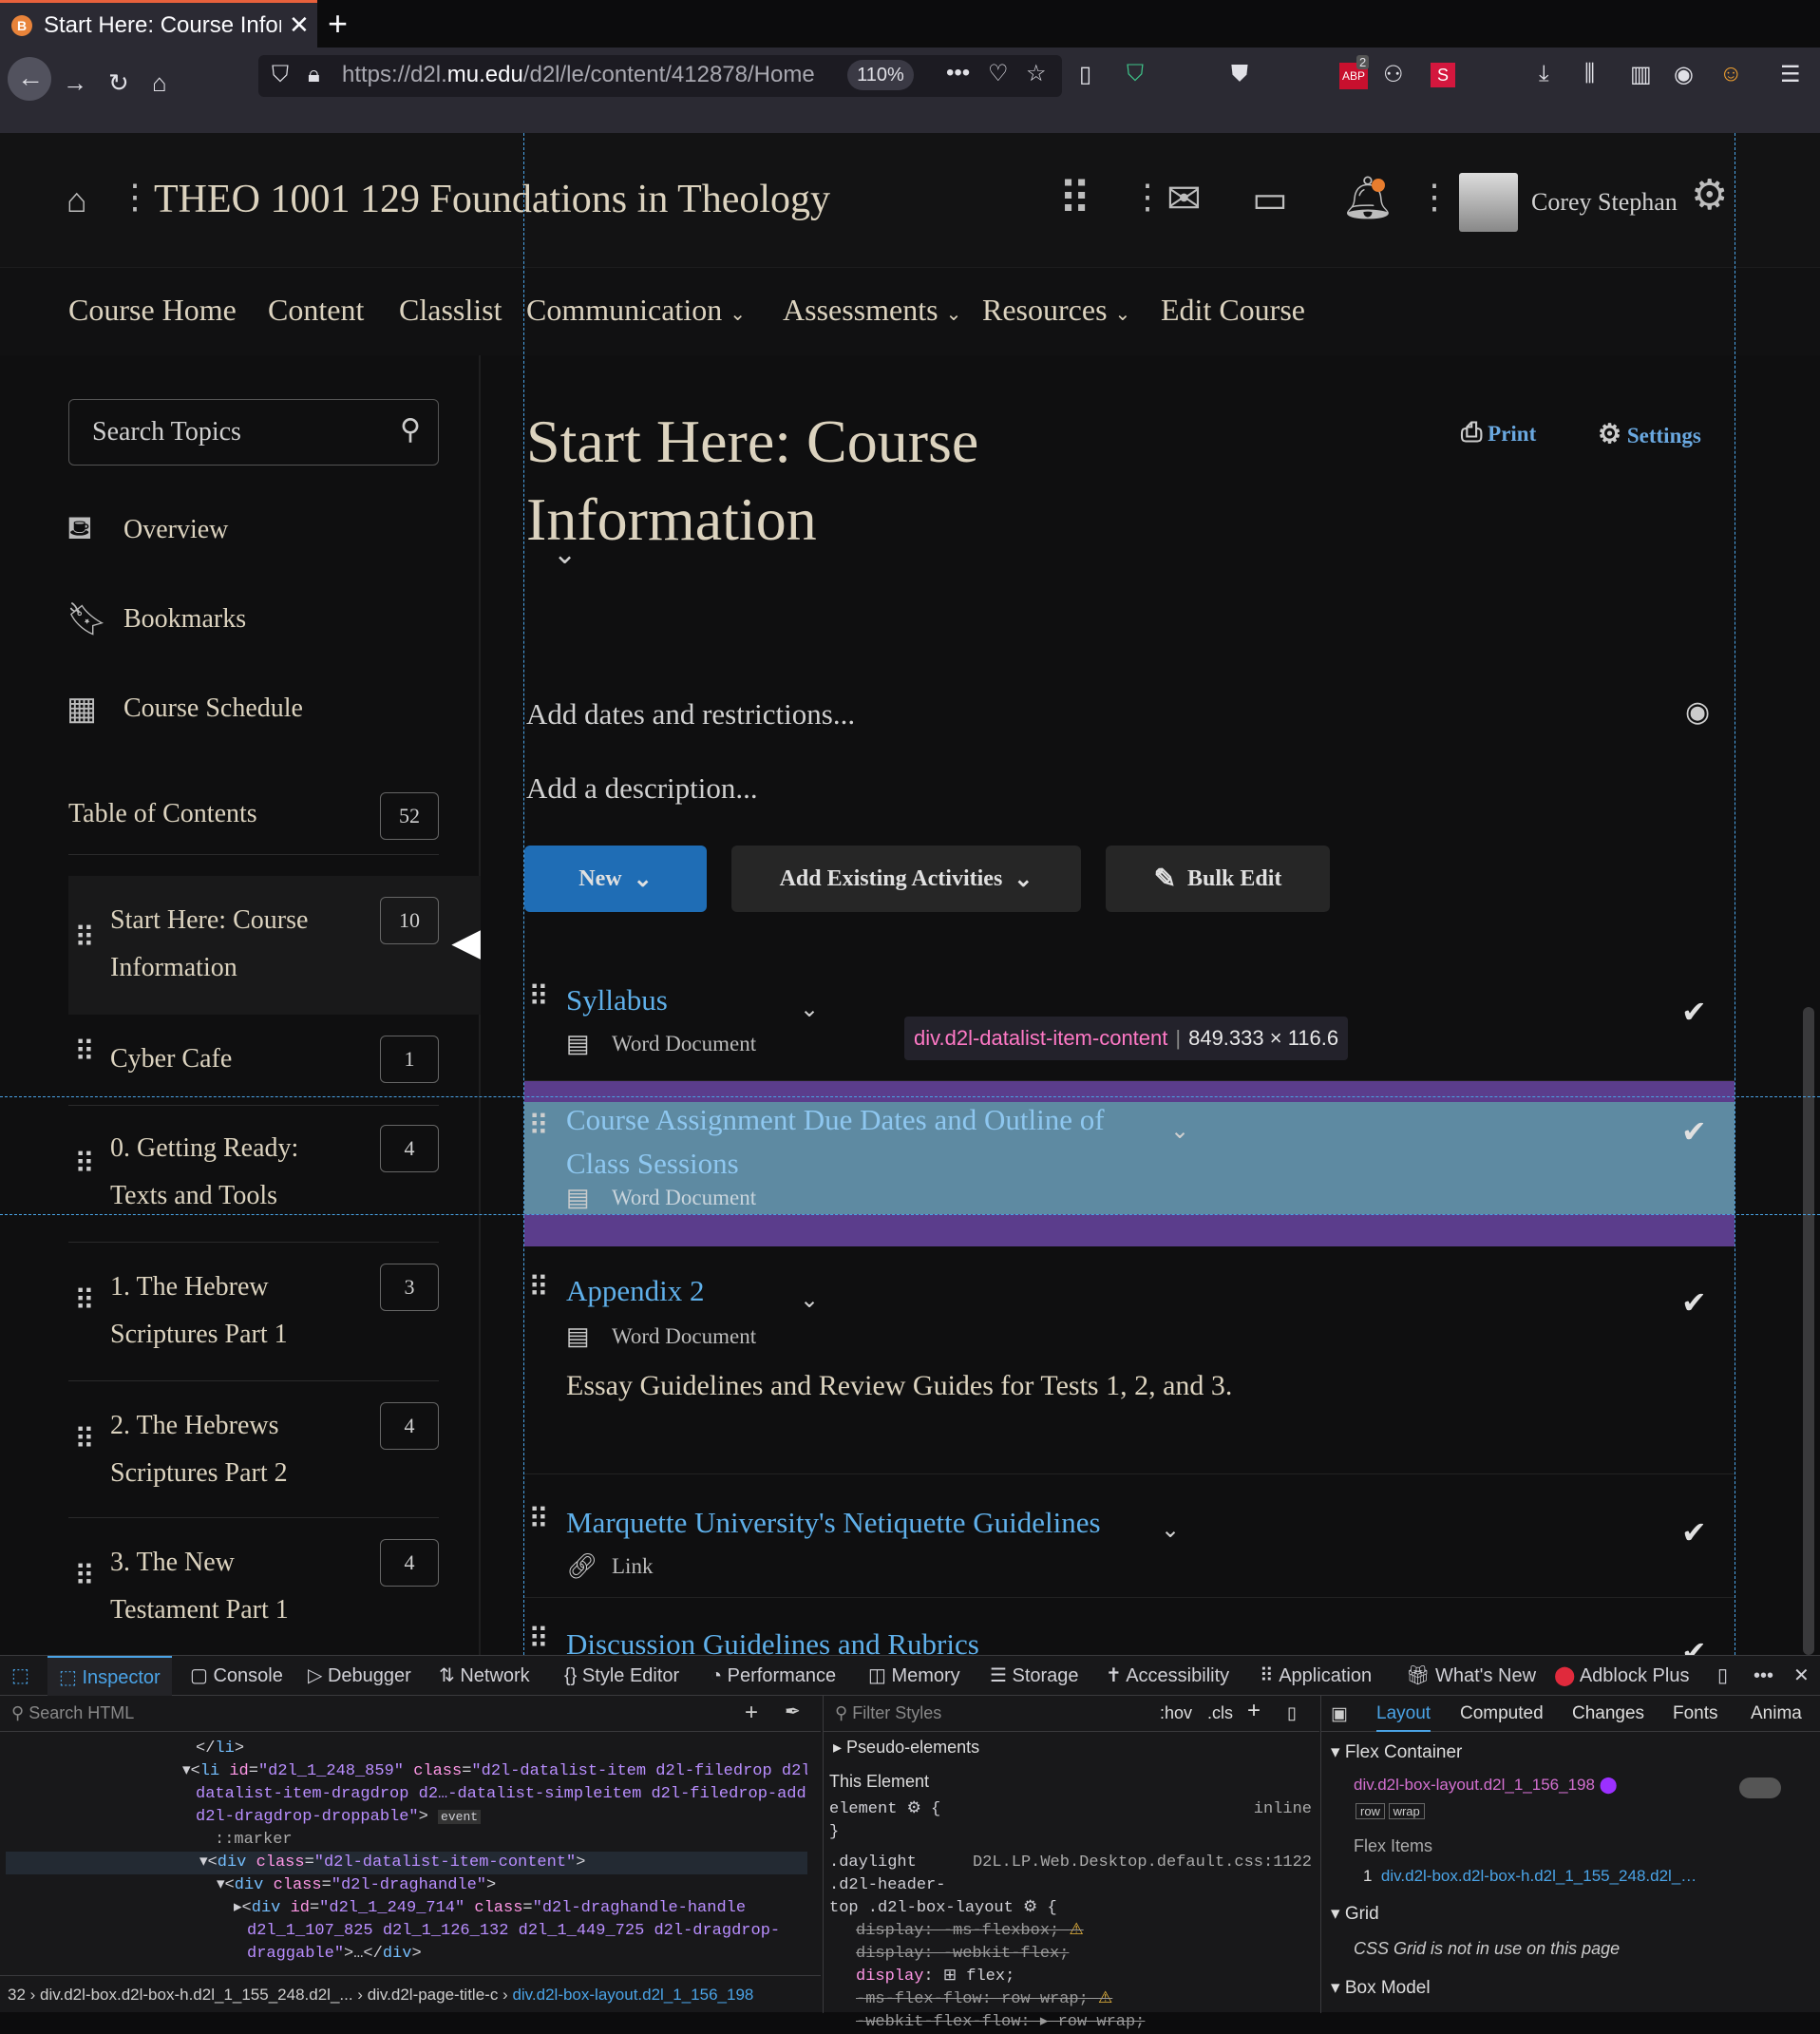 This screenshot has height=2034, width=1820. I want to click on settings-button: ⚙ Settings, so click(1649, 434).